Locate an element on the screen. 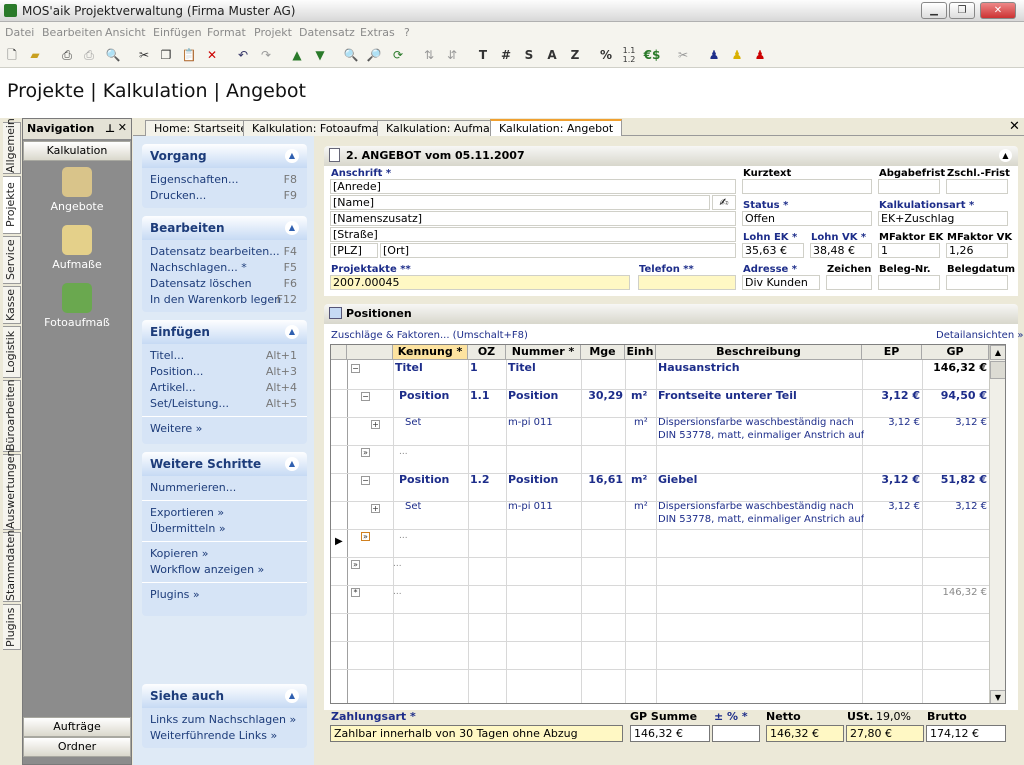 This screenshot has height=765, width=1024. collapse-icon: ▲ is located at coordinates (292, 332).